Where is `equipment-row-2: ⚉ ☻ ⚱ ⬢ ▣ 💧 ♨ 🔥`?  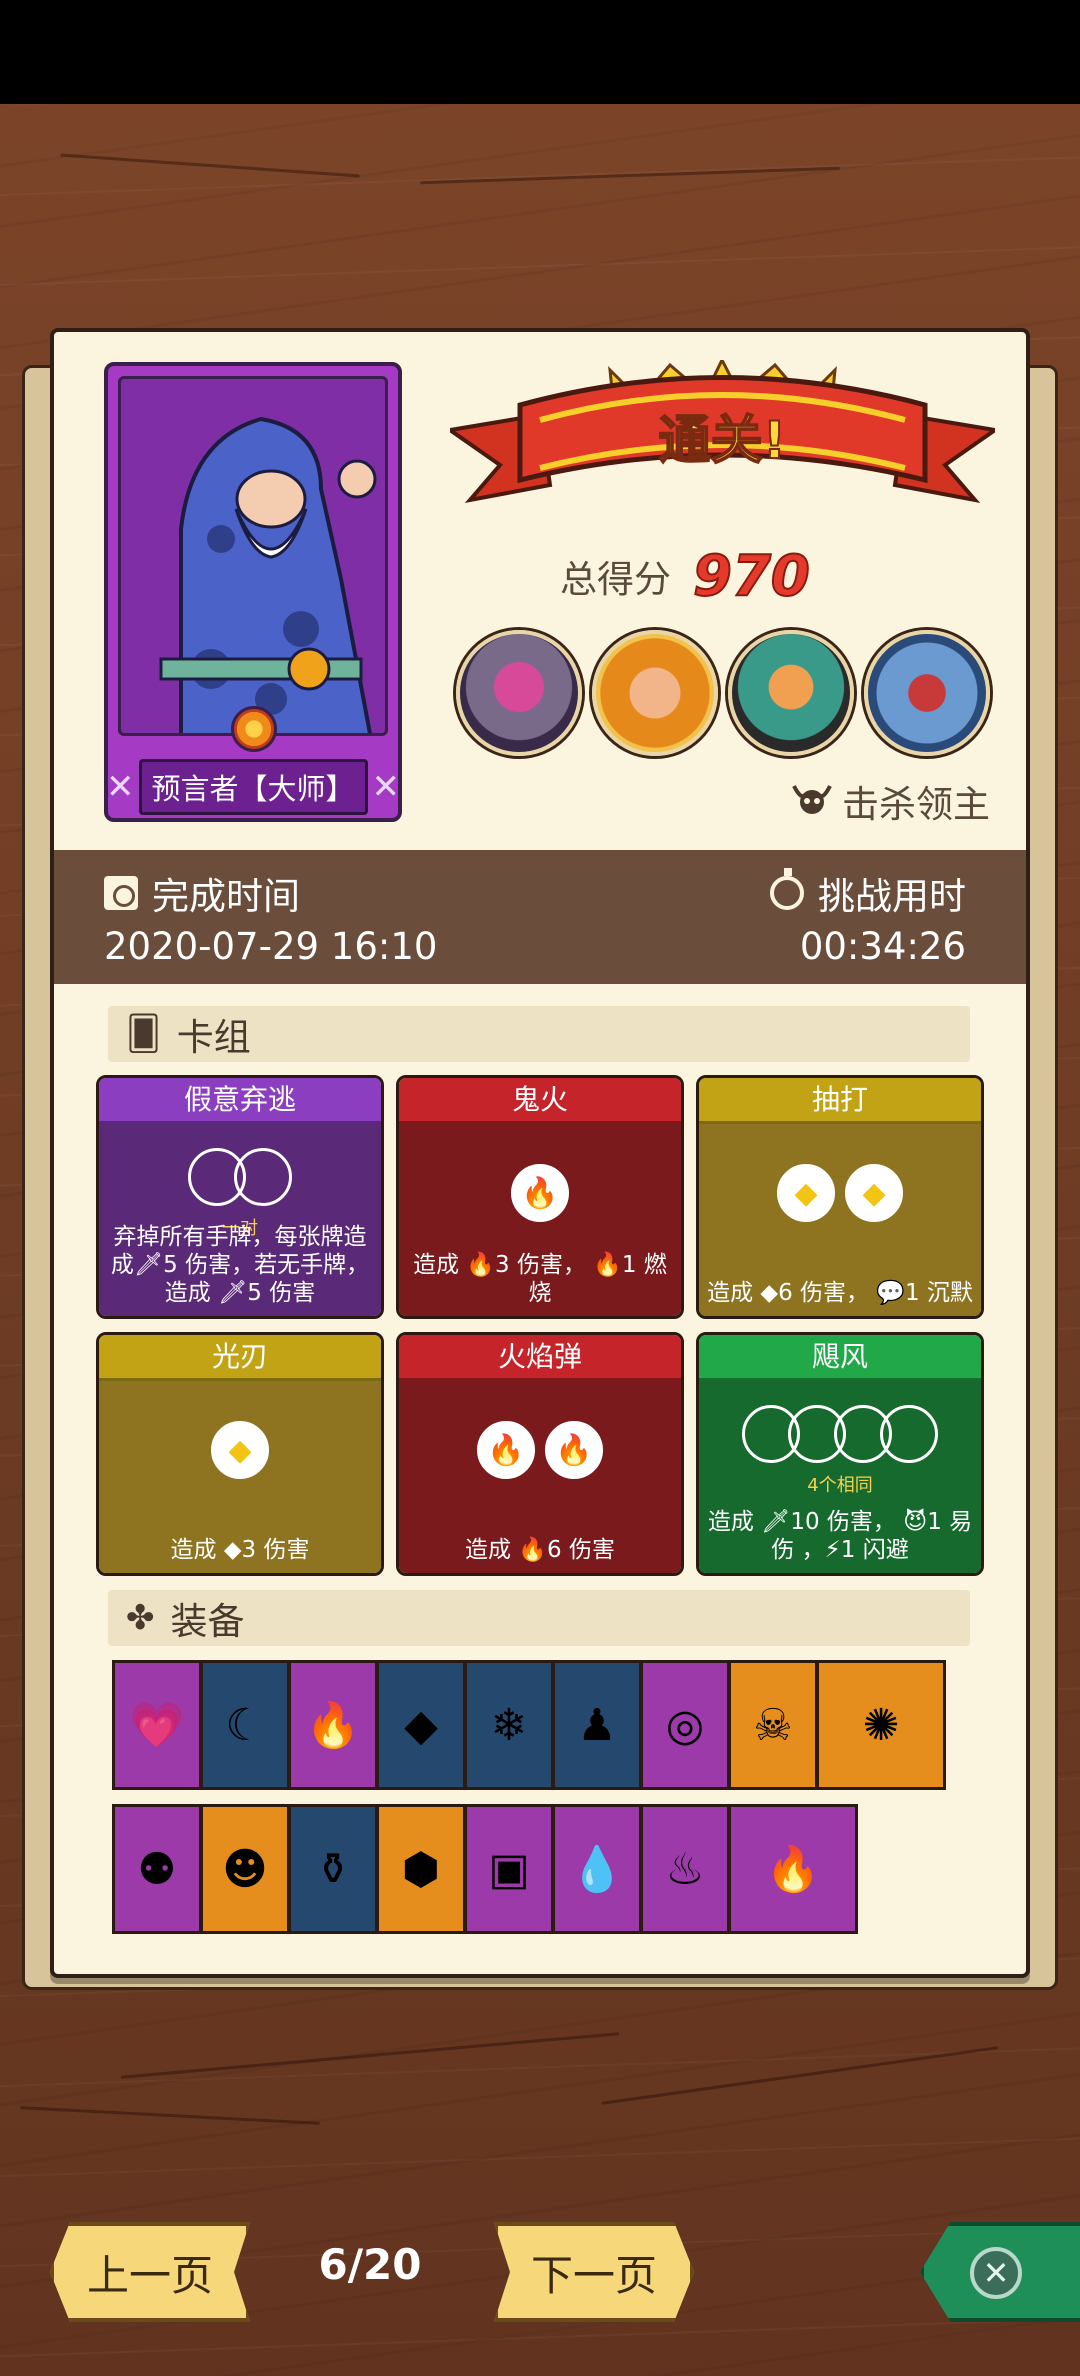
equipment-row-2: ⚉ ☻ ⚱ ⬢ ▣ 💧 ♨ 🔥 is located at coordinates (485, 1869).